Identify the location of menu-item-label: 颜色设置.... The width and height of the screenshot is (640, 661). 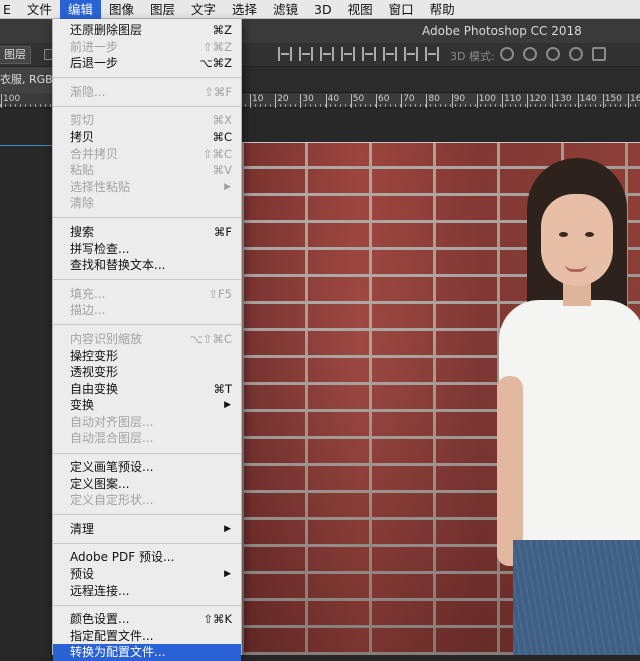
(100, 619).